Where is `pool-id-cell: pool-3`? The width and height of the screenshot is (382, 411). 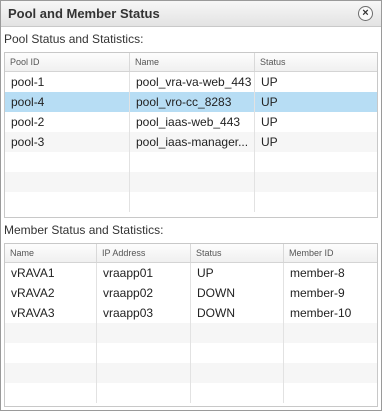
pool-id-cell: pool-3 is located at coordinates (67, 142).